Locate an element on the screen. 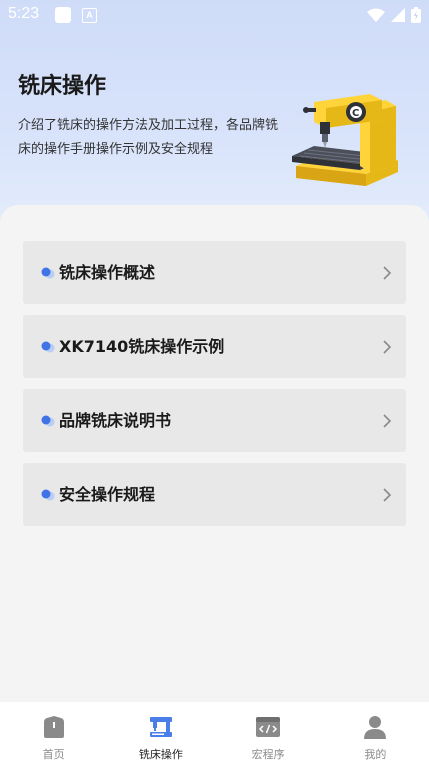  tab-home: 首页 is located at coordinates (53, 733).